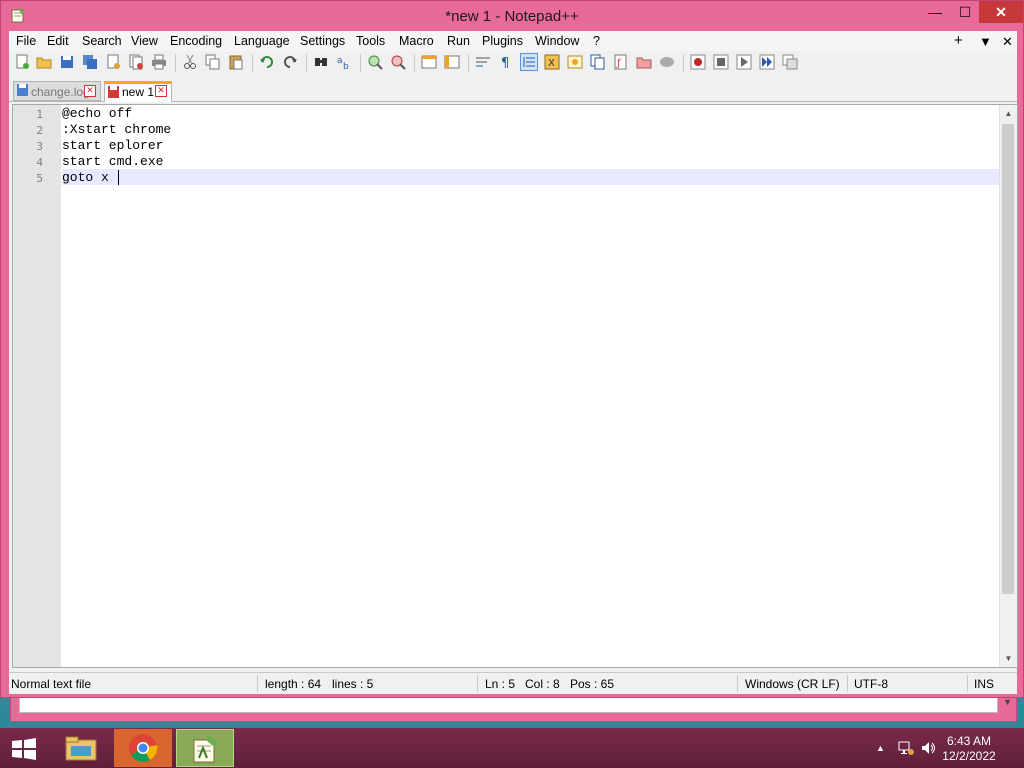  Describe the element at coordinates (792, 684) in the screenshot. I see `status-eol-format: Windows (CR LF)` at that location.